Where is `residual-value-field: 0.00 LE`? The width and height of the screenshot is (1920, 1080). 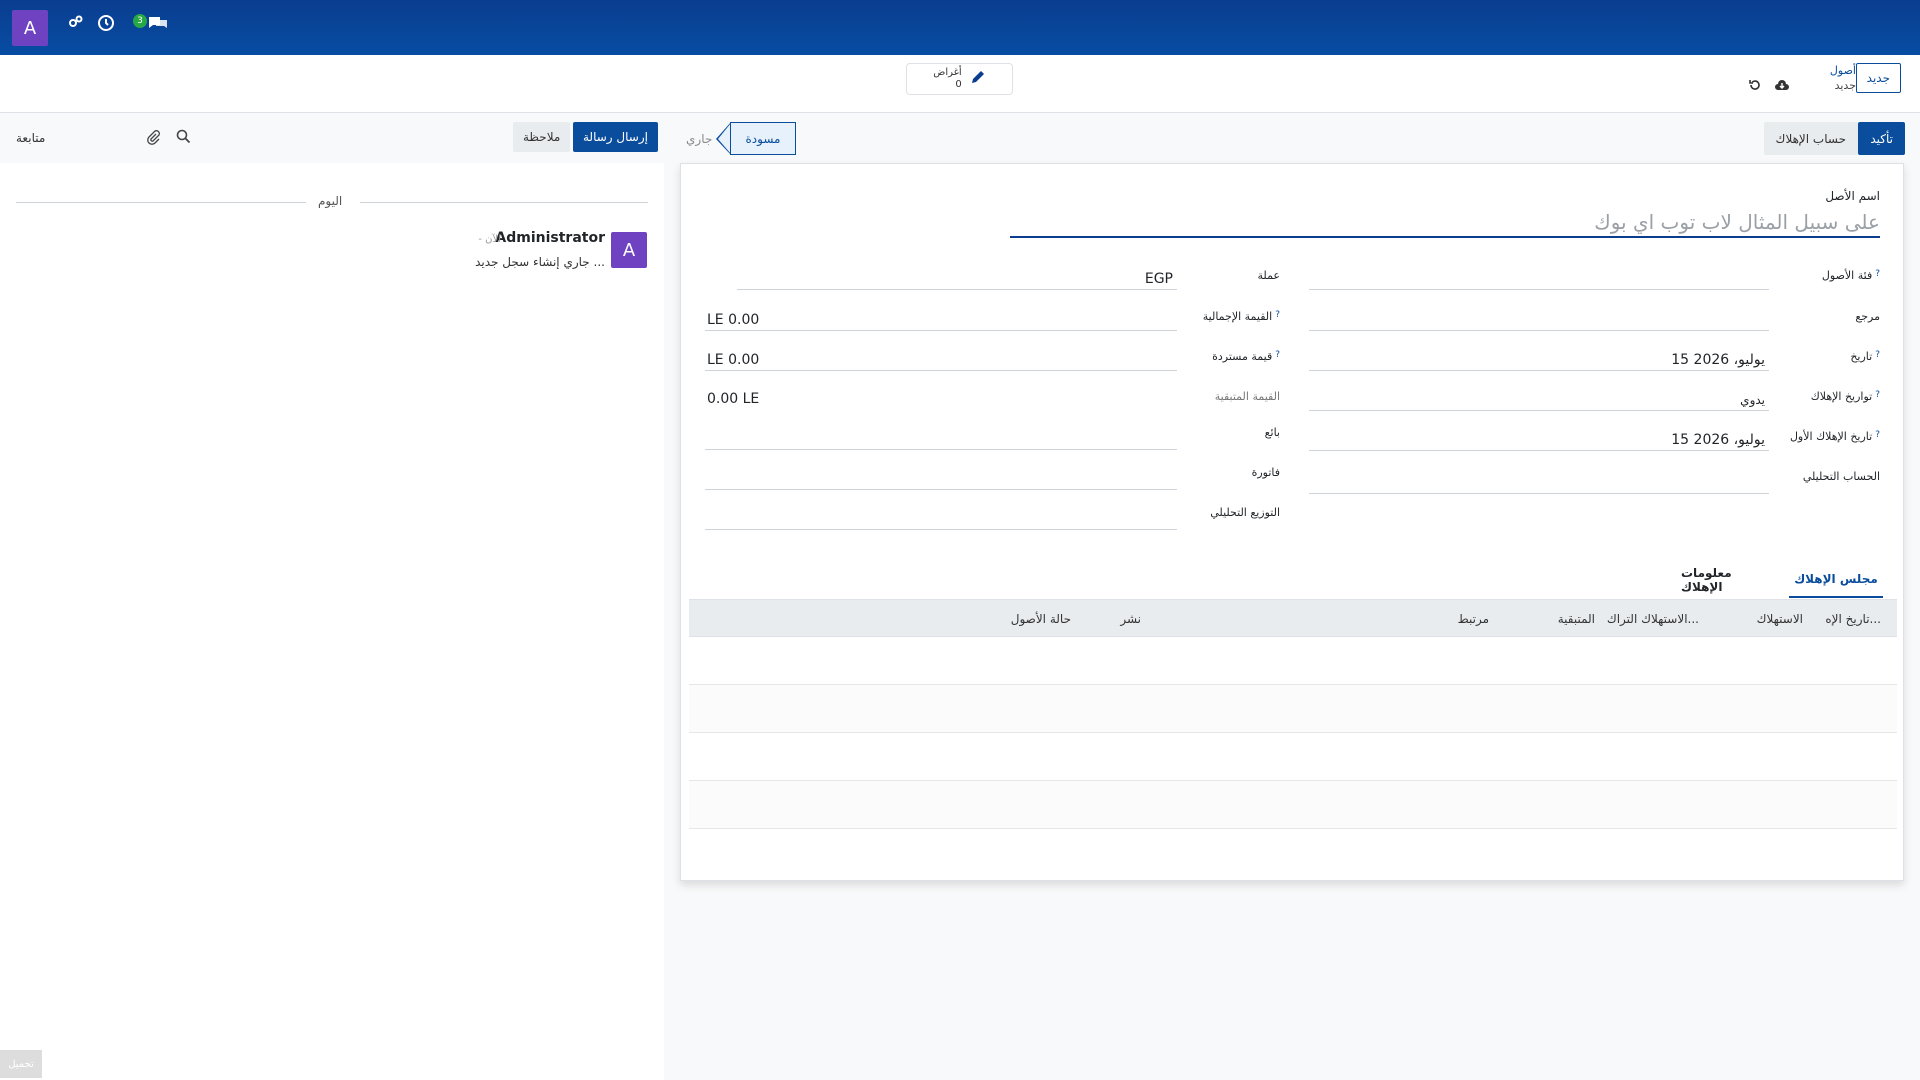 residual-value-field: 0.00 LE is located at coordinates (733, 399).